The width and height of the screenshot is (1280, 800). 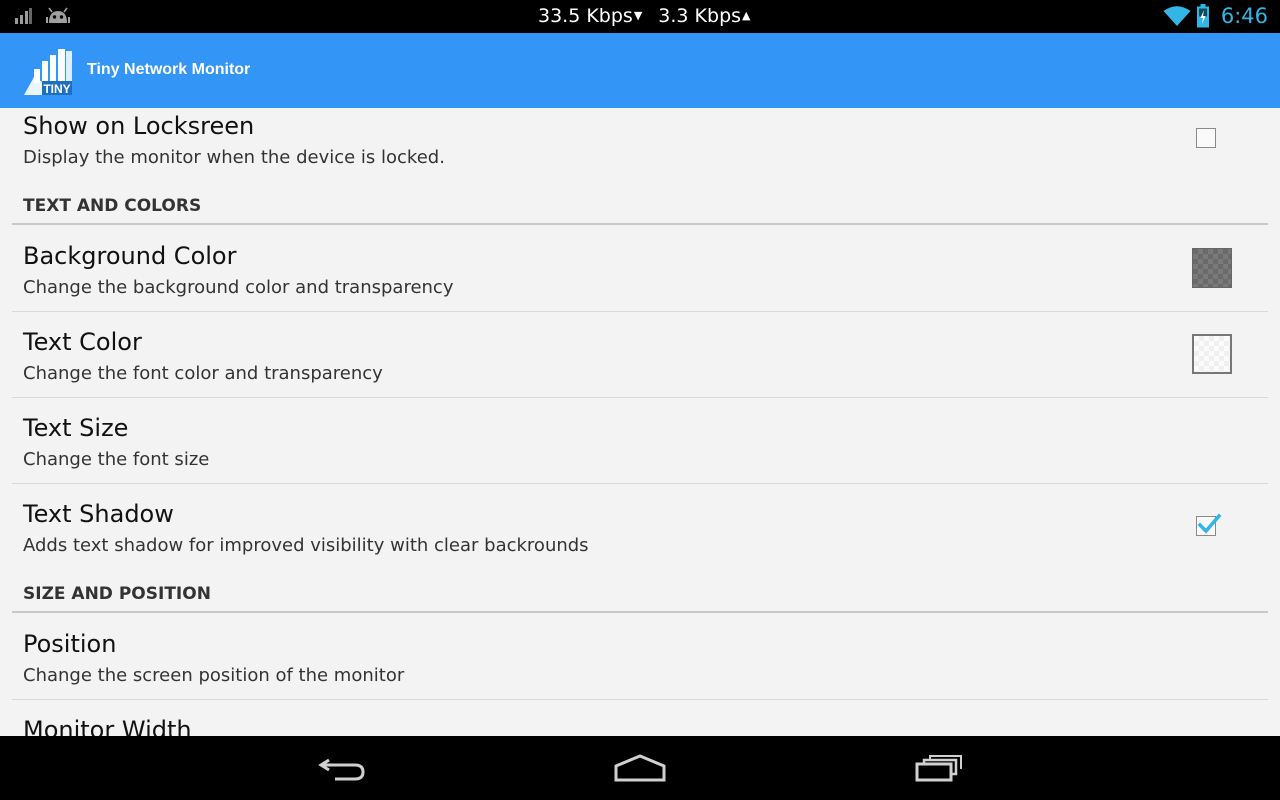 I want to click on pref-summary: Change the font size, so click(x=116, y=459).